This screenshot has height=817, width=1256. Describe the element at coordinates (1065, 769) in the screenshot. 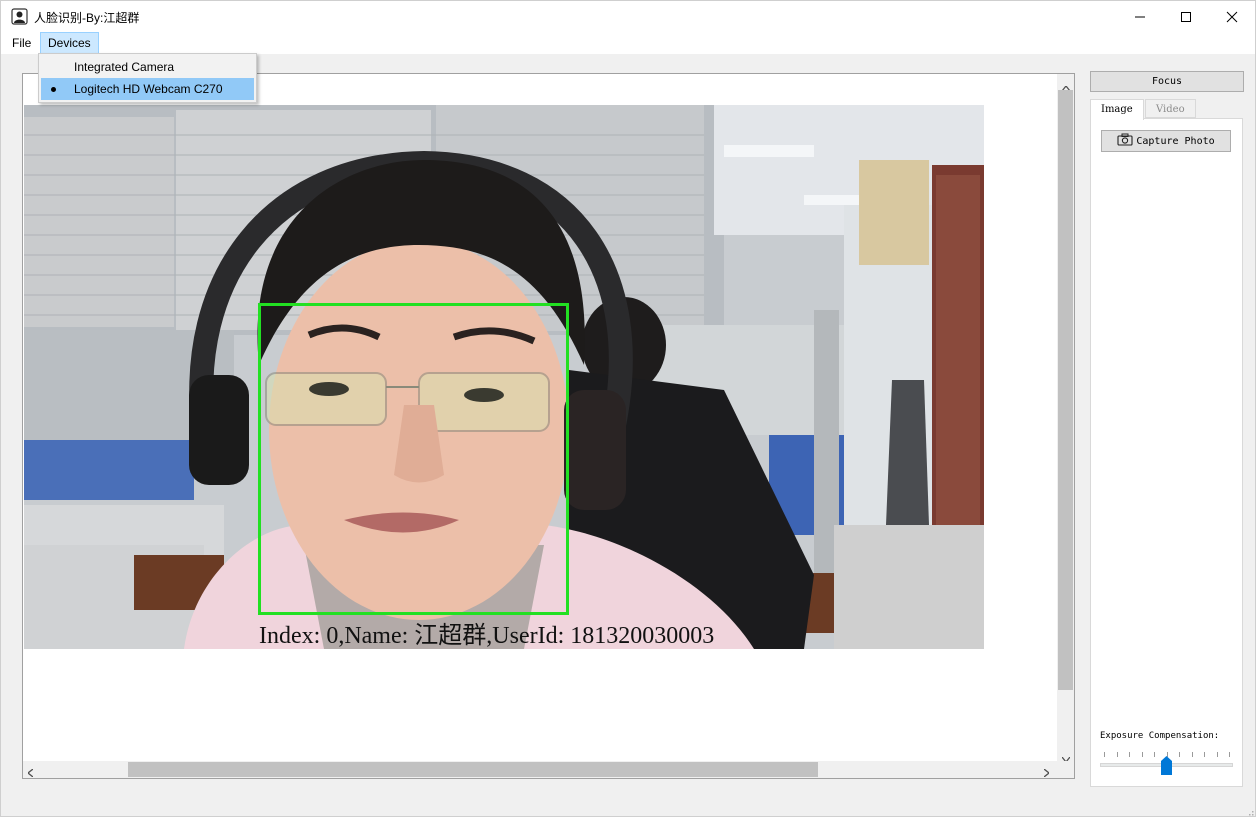

I see `scrollbar-corner` at that location.